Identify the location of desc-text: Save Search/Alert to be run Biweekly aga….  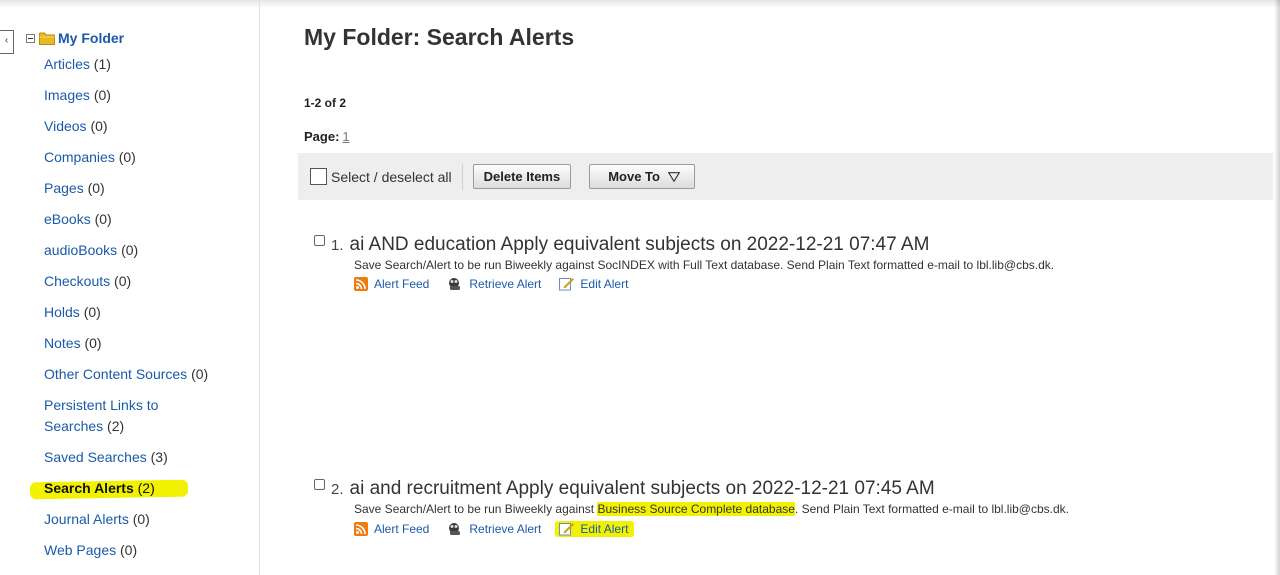
(476, 509).